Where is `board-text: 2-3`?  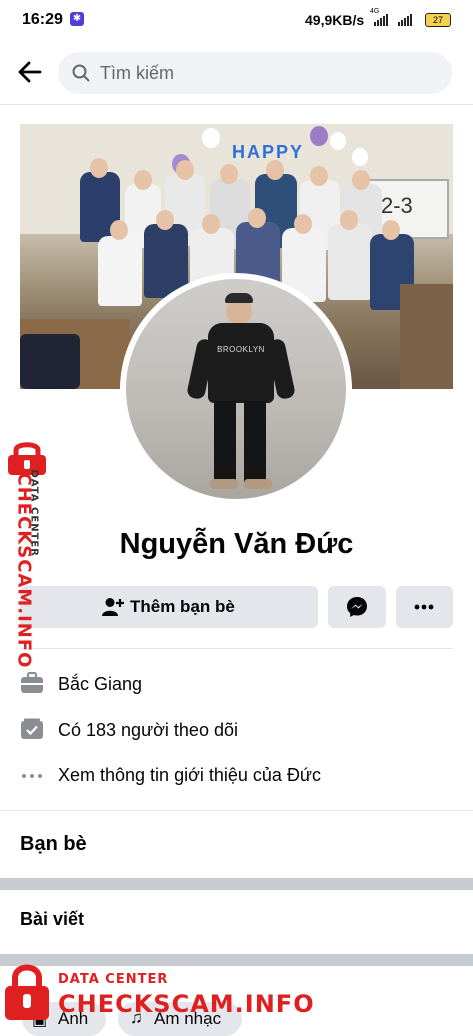 board-text: 2-3 is located at coordinates (397, 205).